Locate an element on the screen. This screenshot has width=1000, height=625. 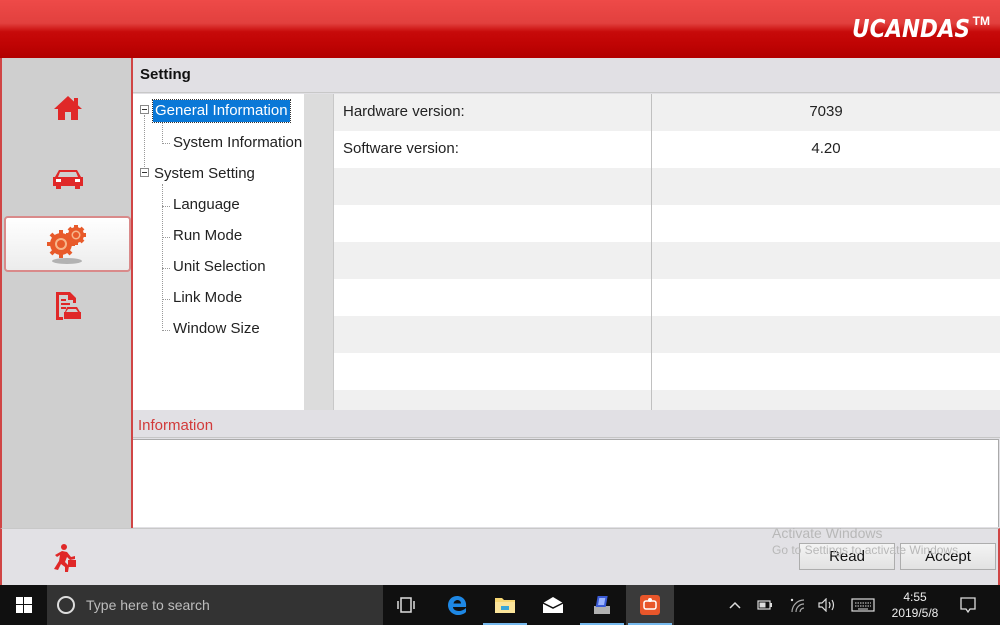
sidebar-item-home is located at coordinates (67, 108).